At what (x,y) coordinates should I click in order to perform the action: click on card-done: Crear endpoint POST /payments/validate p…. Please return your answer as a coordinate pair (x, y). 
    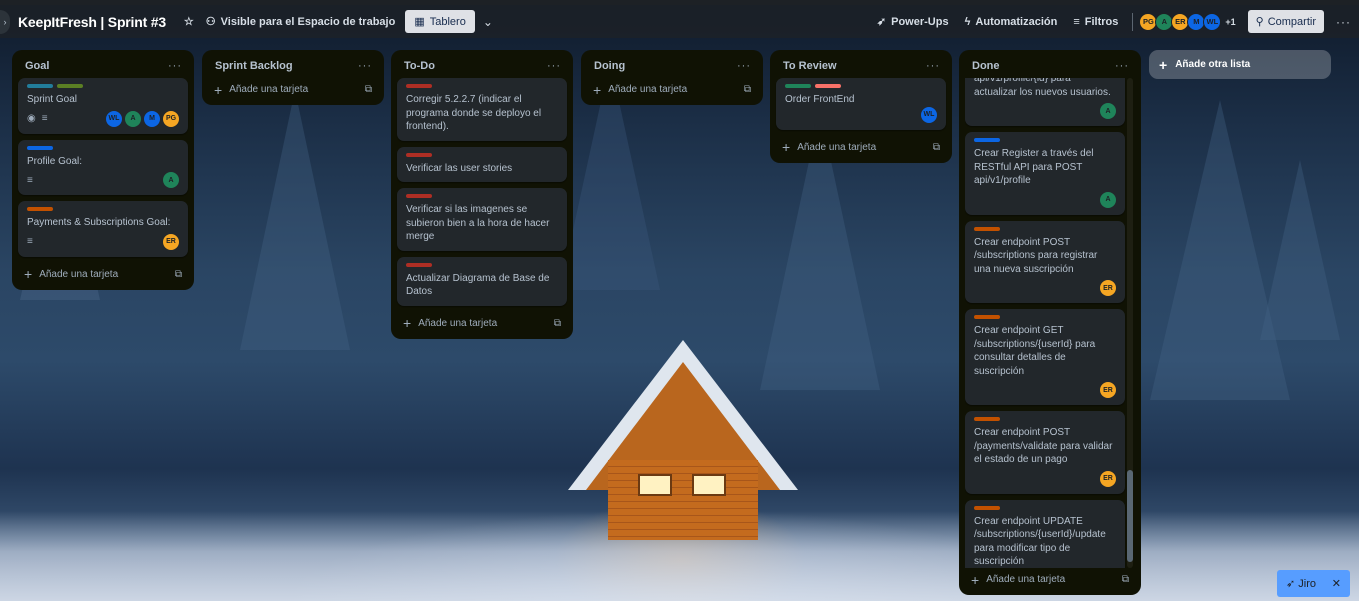
    Looking at the image, I should click on (1045, 452).